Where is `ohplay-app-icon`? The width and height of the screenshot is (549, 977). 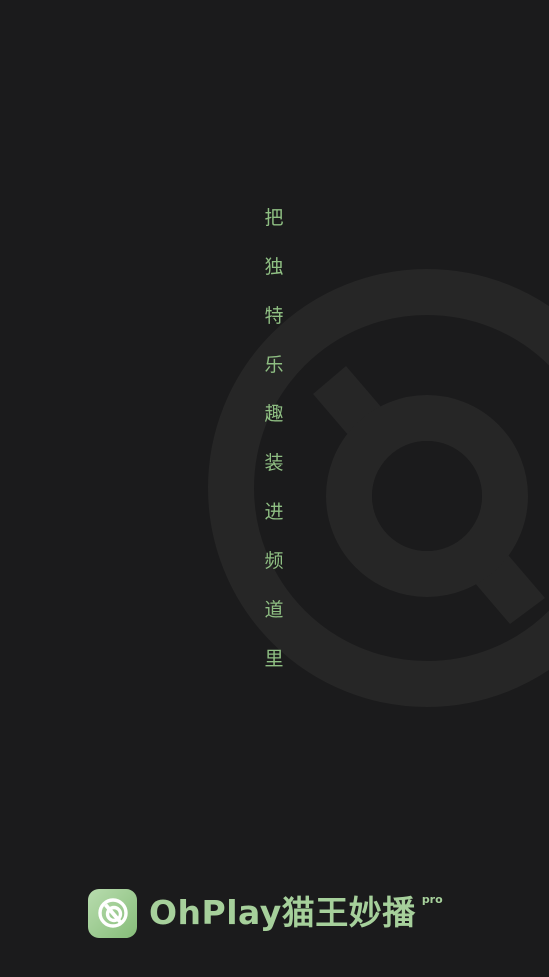 ohplay-app-icon is located at coordinates (112, 913).